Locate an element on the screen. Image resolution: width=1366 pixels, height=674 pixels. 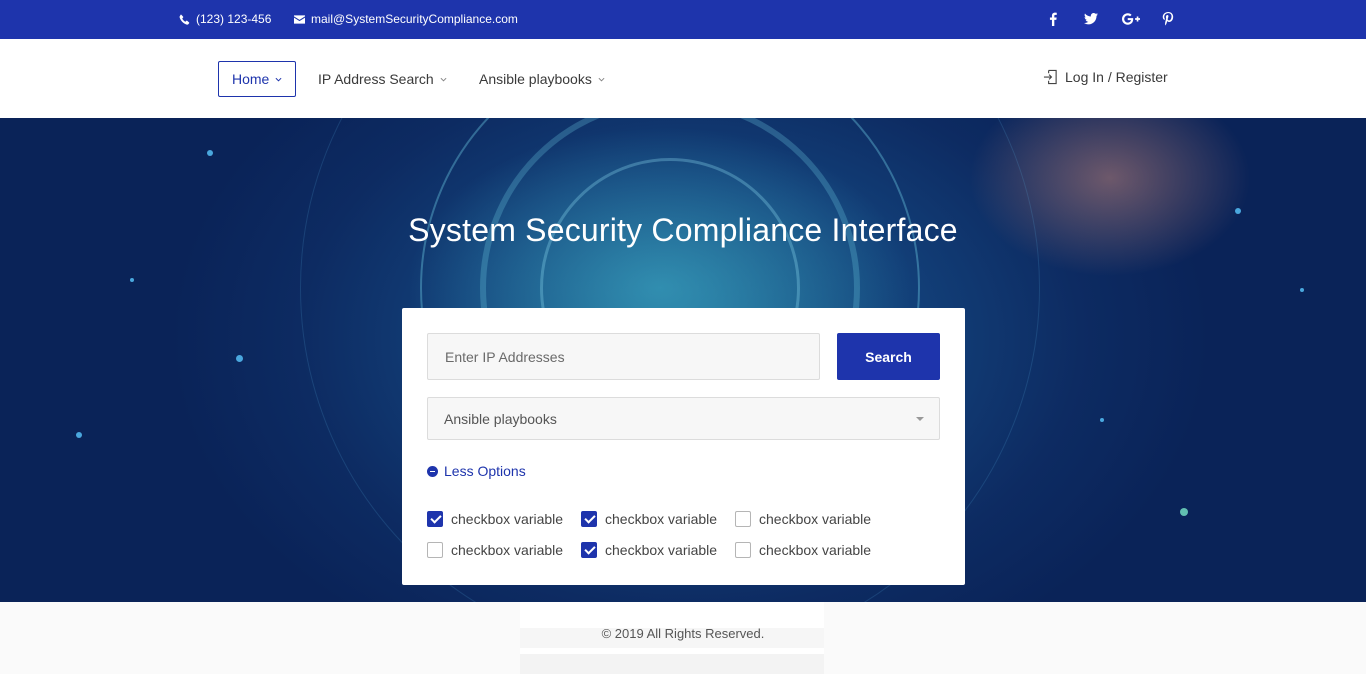
email-address: mail@SystemSecurityCompliance.com is located at coordinates (414, 19).